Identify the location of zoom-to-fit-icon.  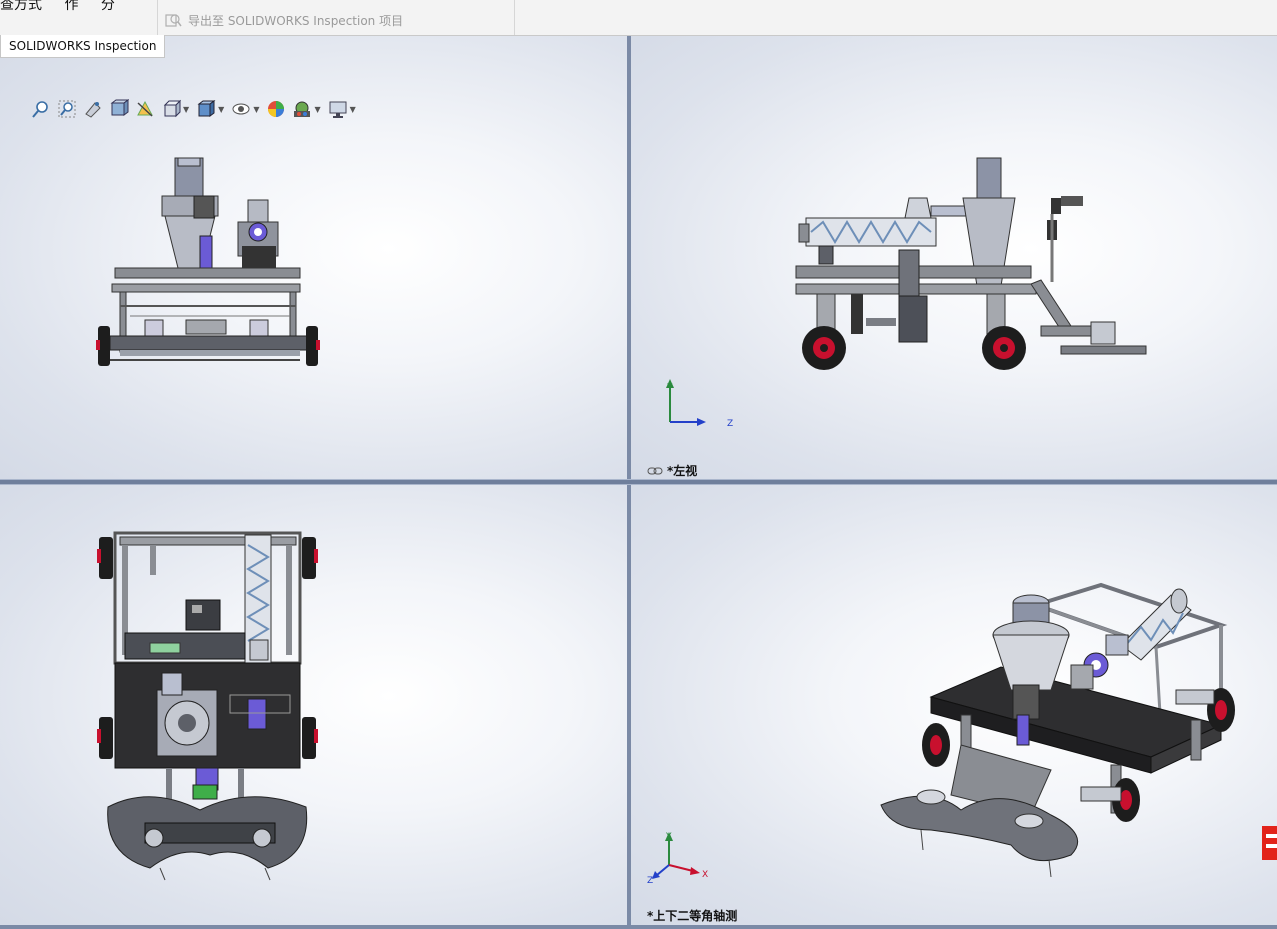
(41, 109).